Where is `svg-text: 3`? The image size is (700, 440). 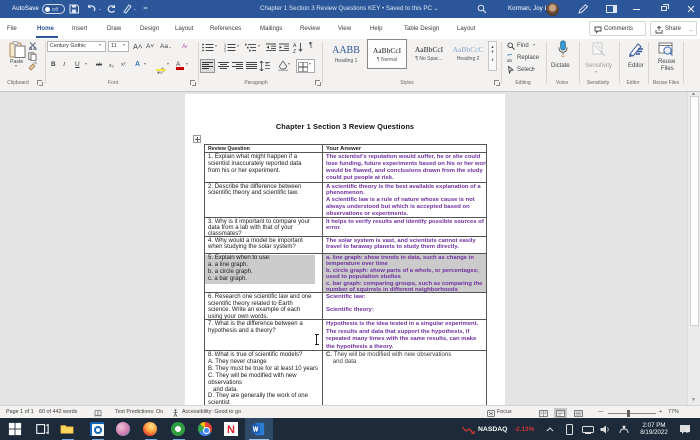
svg-text: 3 is located at coordinates (225, 50).